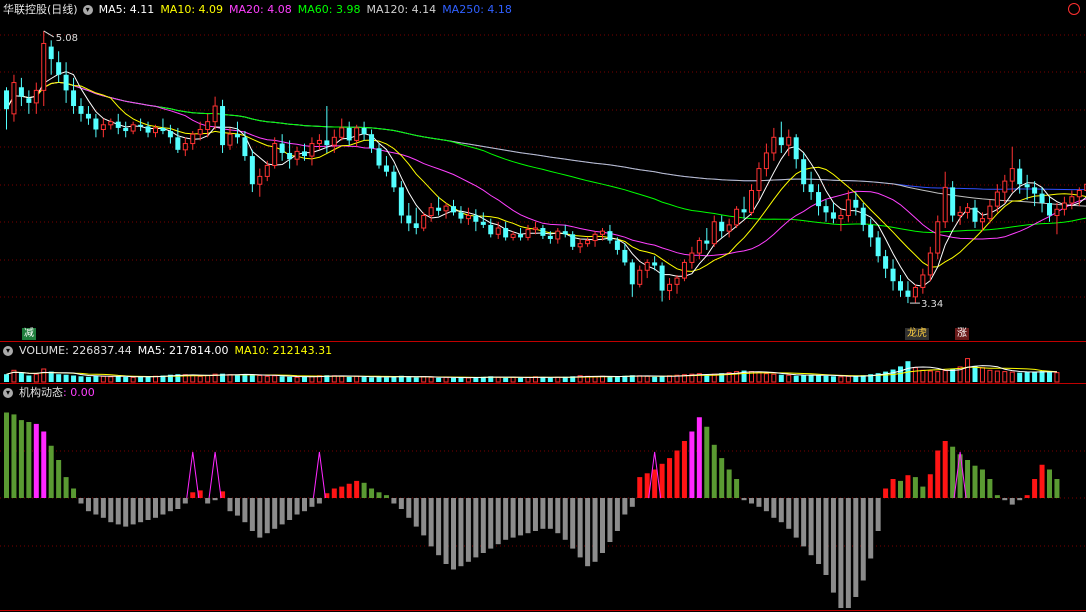 The image size is (1086, 612). I want to click on stock-title: 华联控股(日线), so click(40, 9).